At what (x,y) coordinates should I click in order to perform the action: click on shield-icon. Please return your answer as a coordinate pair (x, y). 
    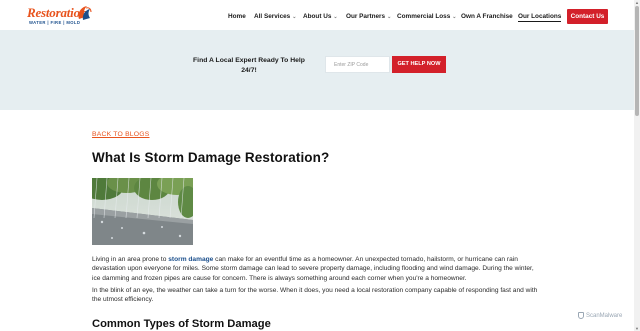
    Looking at the image, I should click on (581, 315).